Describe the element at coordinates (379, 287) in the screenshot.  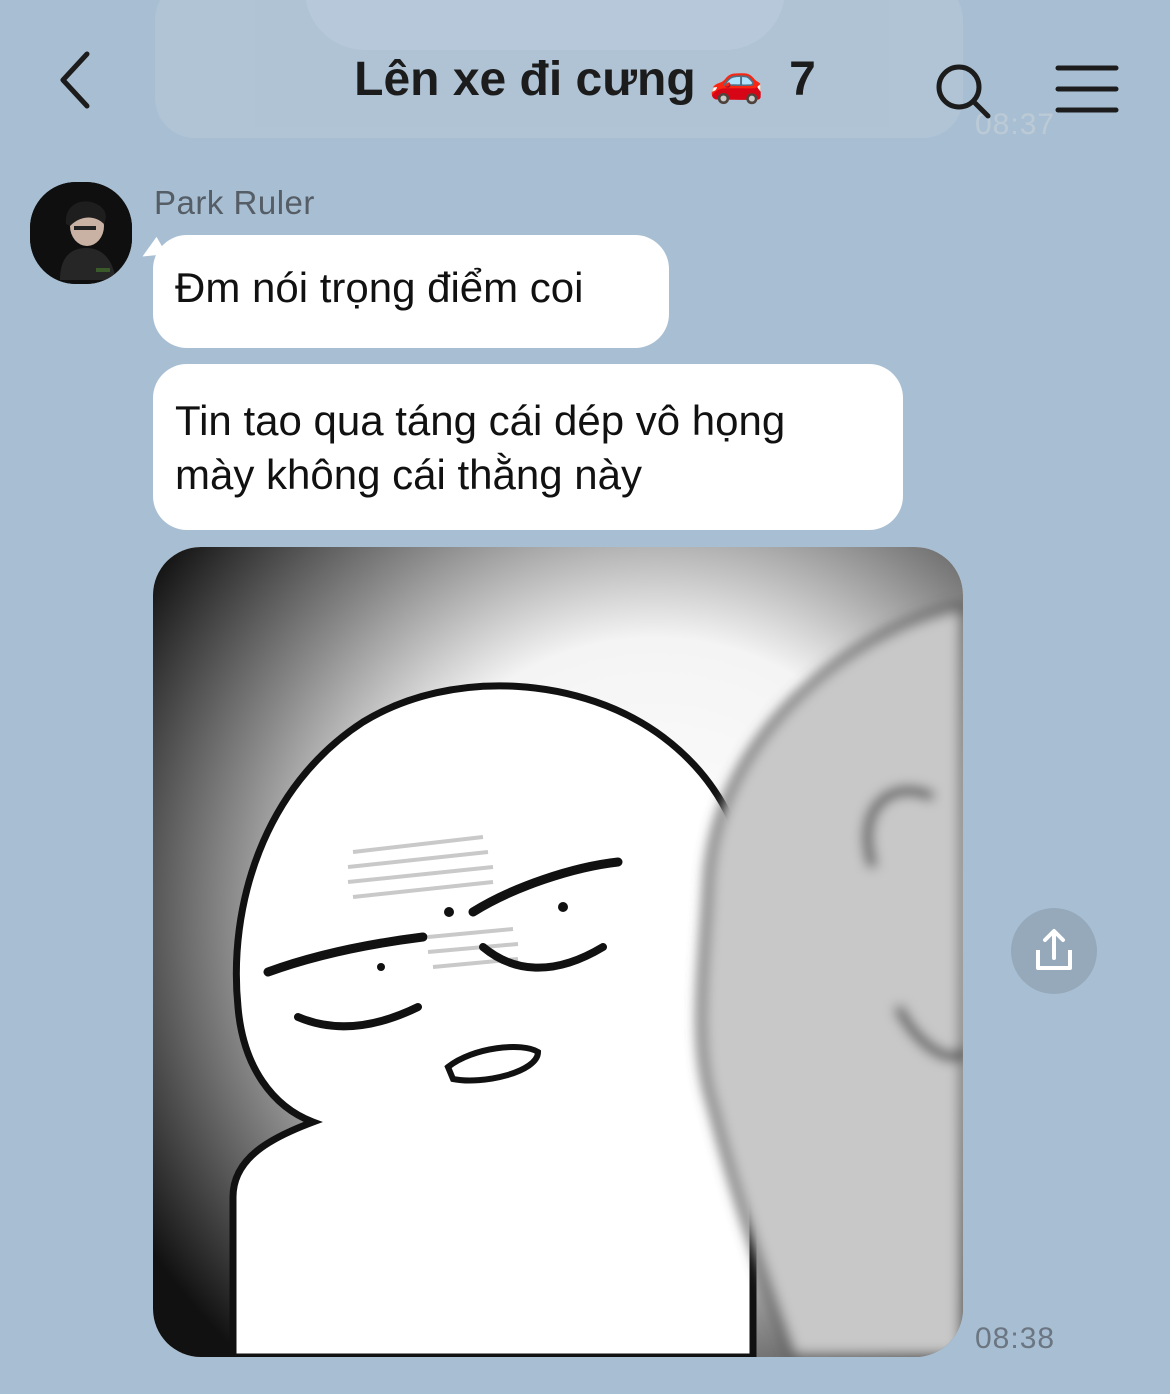
I see `message-text: Đm nói trọng điểm coi` at that location.